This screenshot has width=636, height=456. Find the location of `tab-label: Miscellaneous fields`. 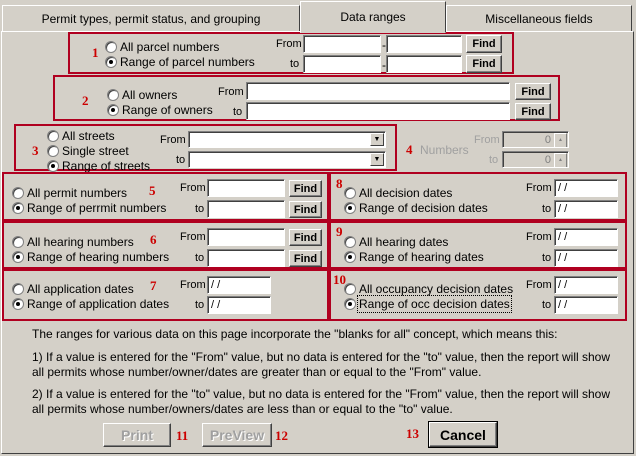

tab-label: Miscellaneous fields is located at coordinates (539, 18).